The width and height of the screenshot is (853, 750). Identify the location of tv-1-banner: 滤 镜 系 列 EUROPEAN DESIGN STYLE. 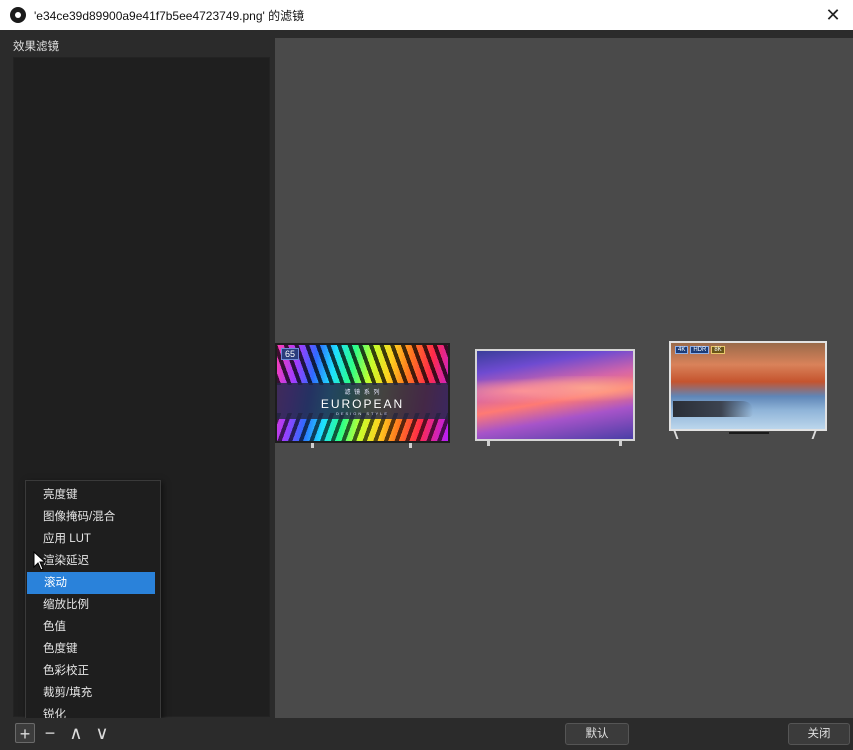
(362, 401).